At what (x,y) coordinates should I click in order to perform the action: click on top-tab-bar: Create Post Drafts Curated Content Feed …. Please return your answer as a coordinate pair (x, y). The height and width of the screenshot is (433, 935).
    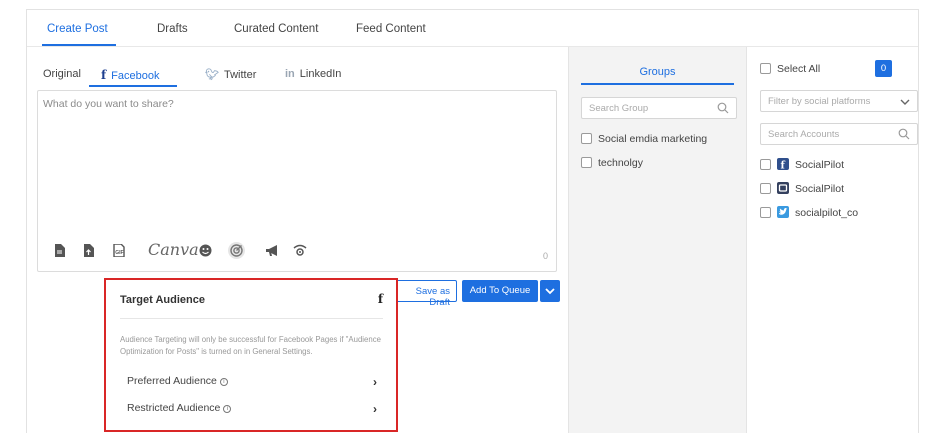
    Looking at the image, I should click on (472, 28).